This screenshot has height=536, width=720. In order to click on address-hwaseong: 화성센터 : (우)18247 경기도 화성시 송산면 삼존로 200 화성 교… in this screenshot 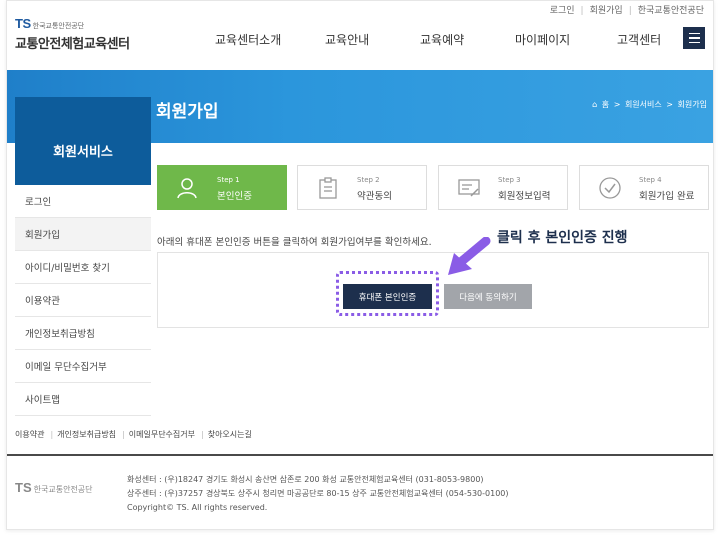, I will do `click(305, 479)`.